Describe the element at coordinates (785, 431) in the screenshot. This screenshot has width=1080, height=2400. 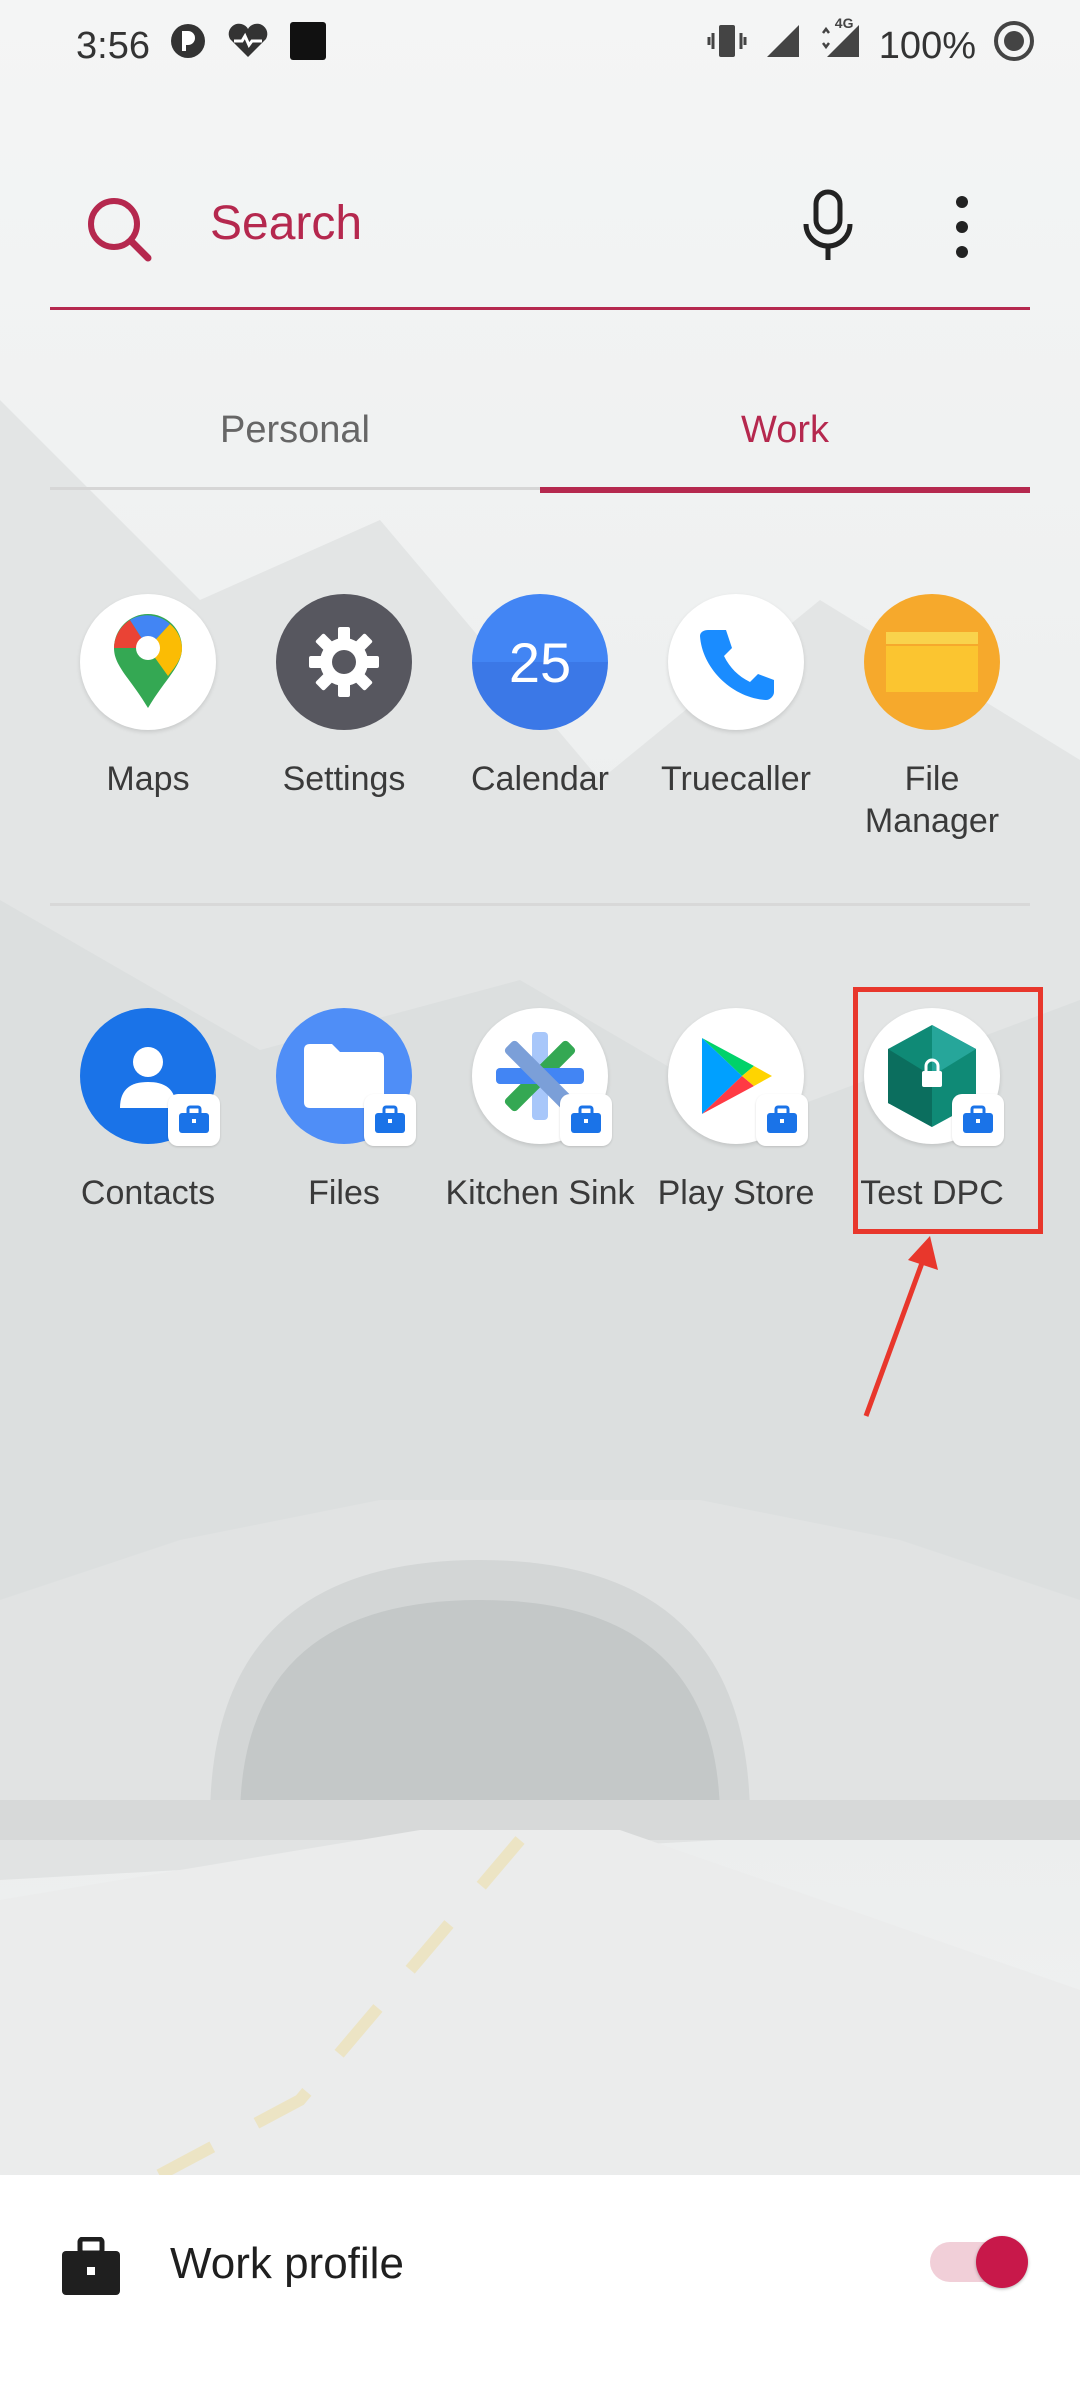
I see `tab-work: Work` at that location.